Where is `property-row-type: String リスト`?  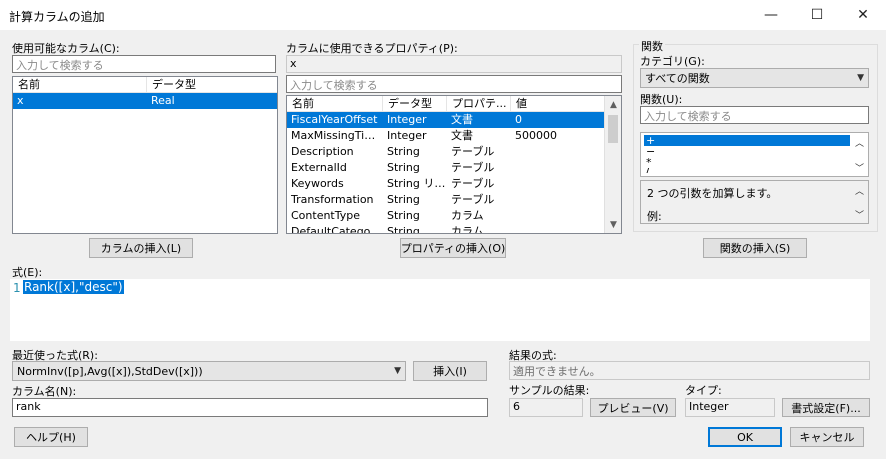 property-row-type: String リスト is located at coordinates (417, 183).